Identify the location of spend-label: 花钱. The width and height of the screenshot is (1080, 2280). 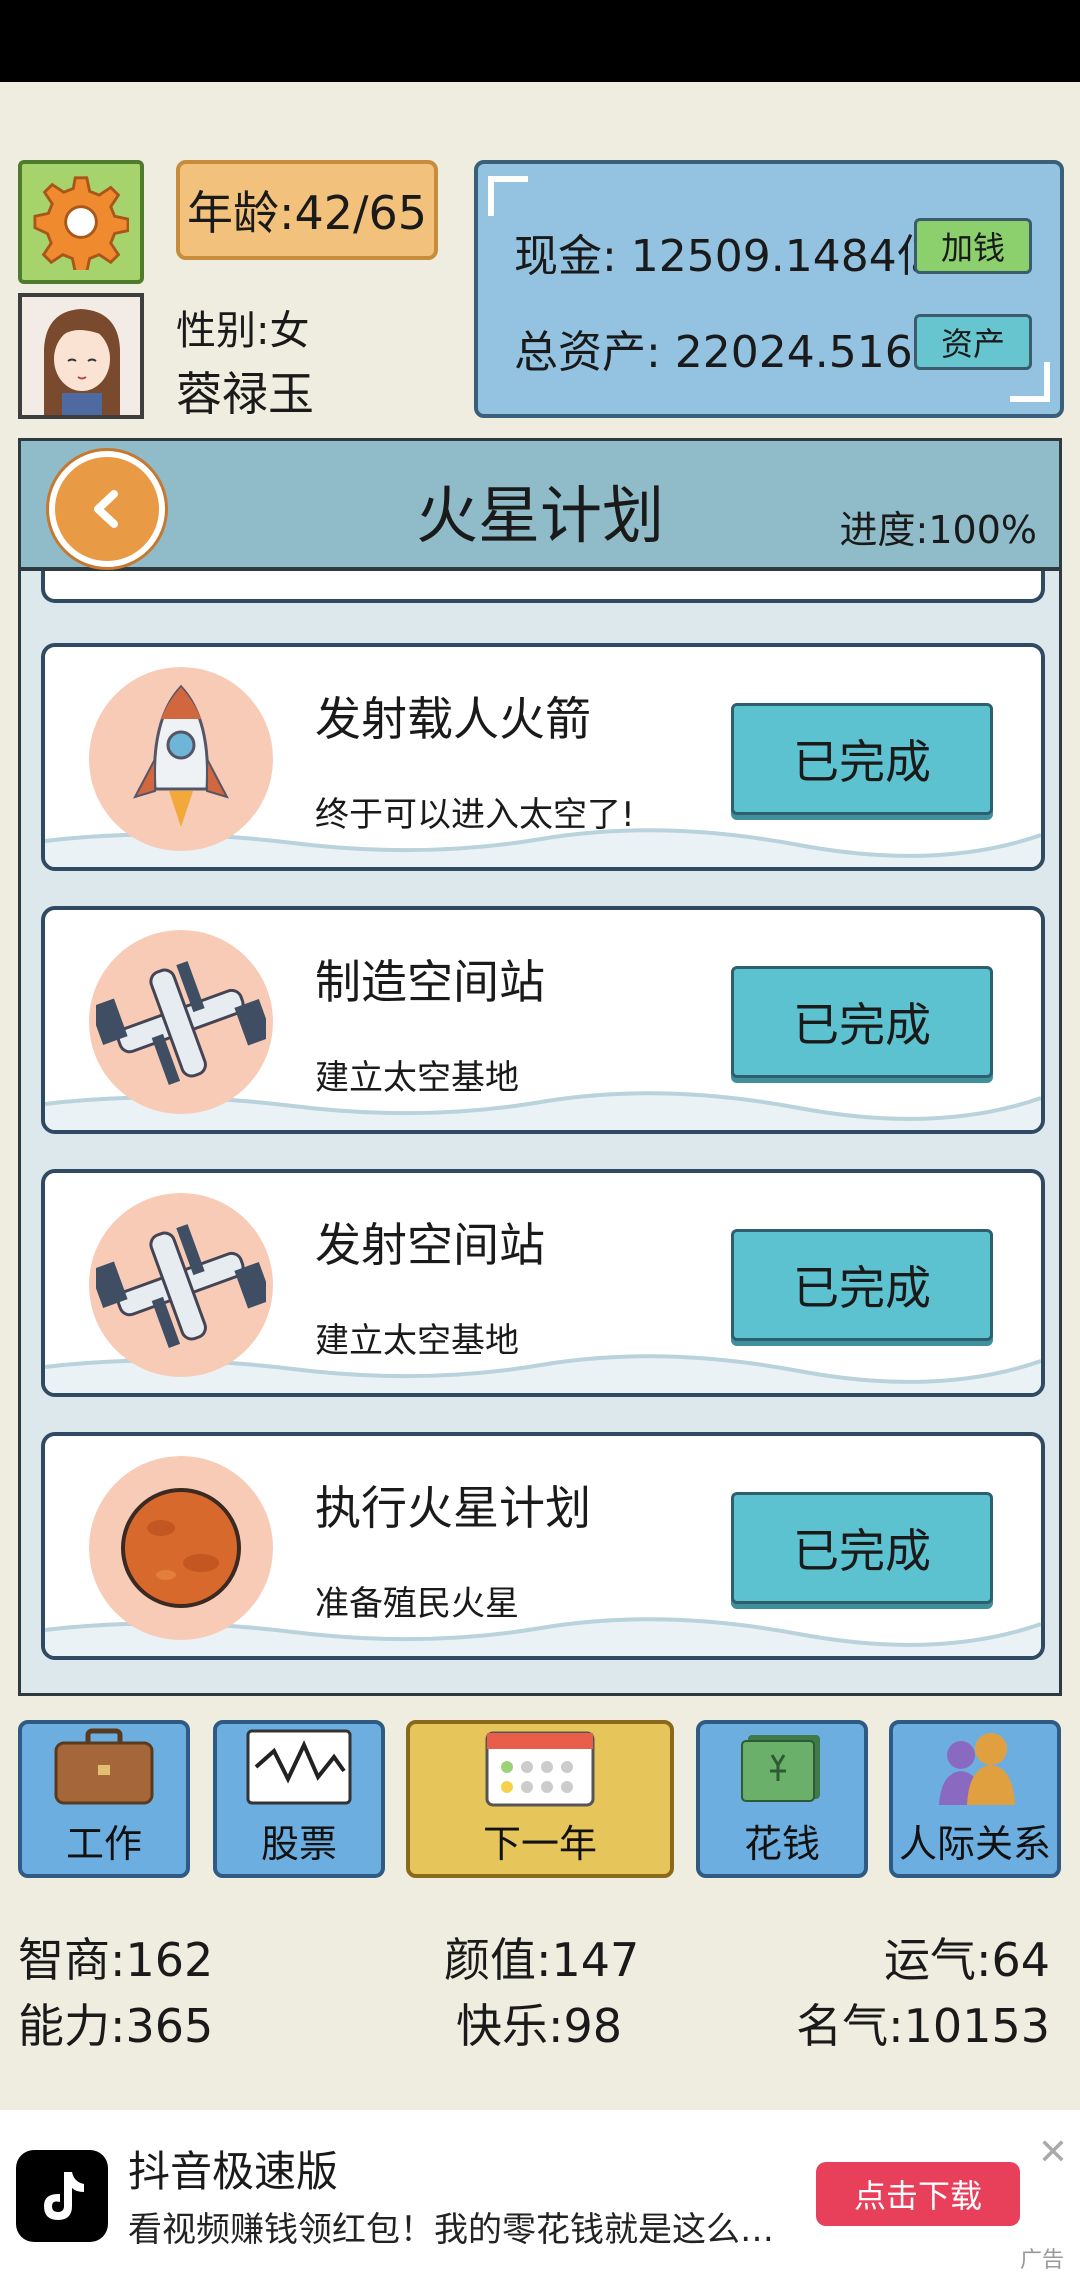
(781, 1844).